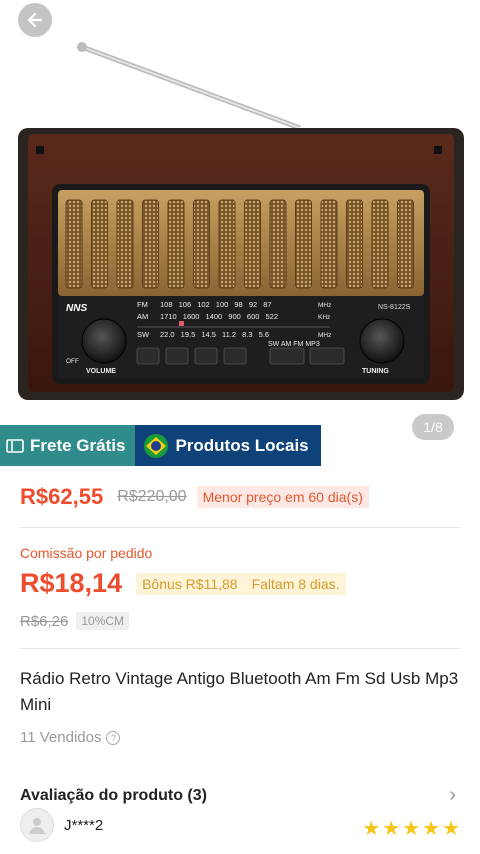 The height and width of the screenshot is (854, 480). I want to click on reviewer-name: J****2, so click(84, 825).